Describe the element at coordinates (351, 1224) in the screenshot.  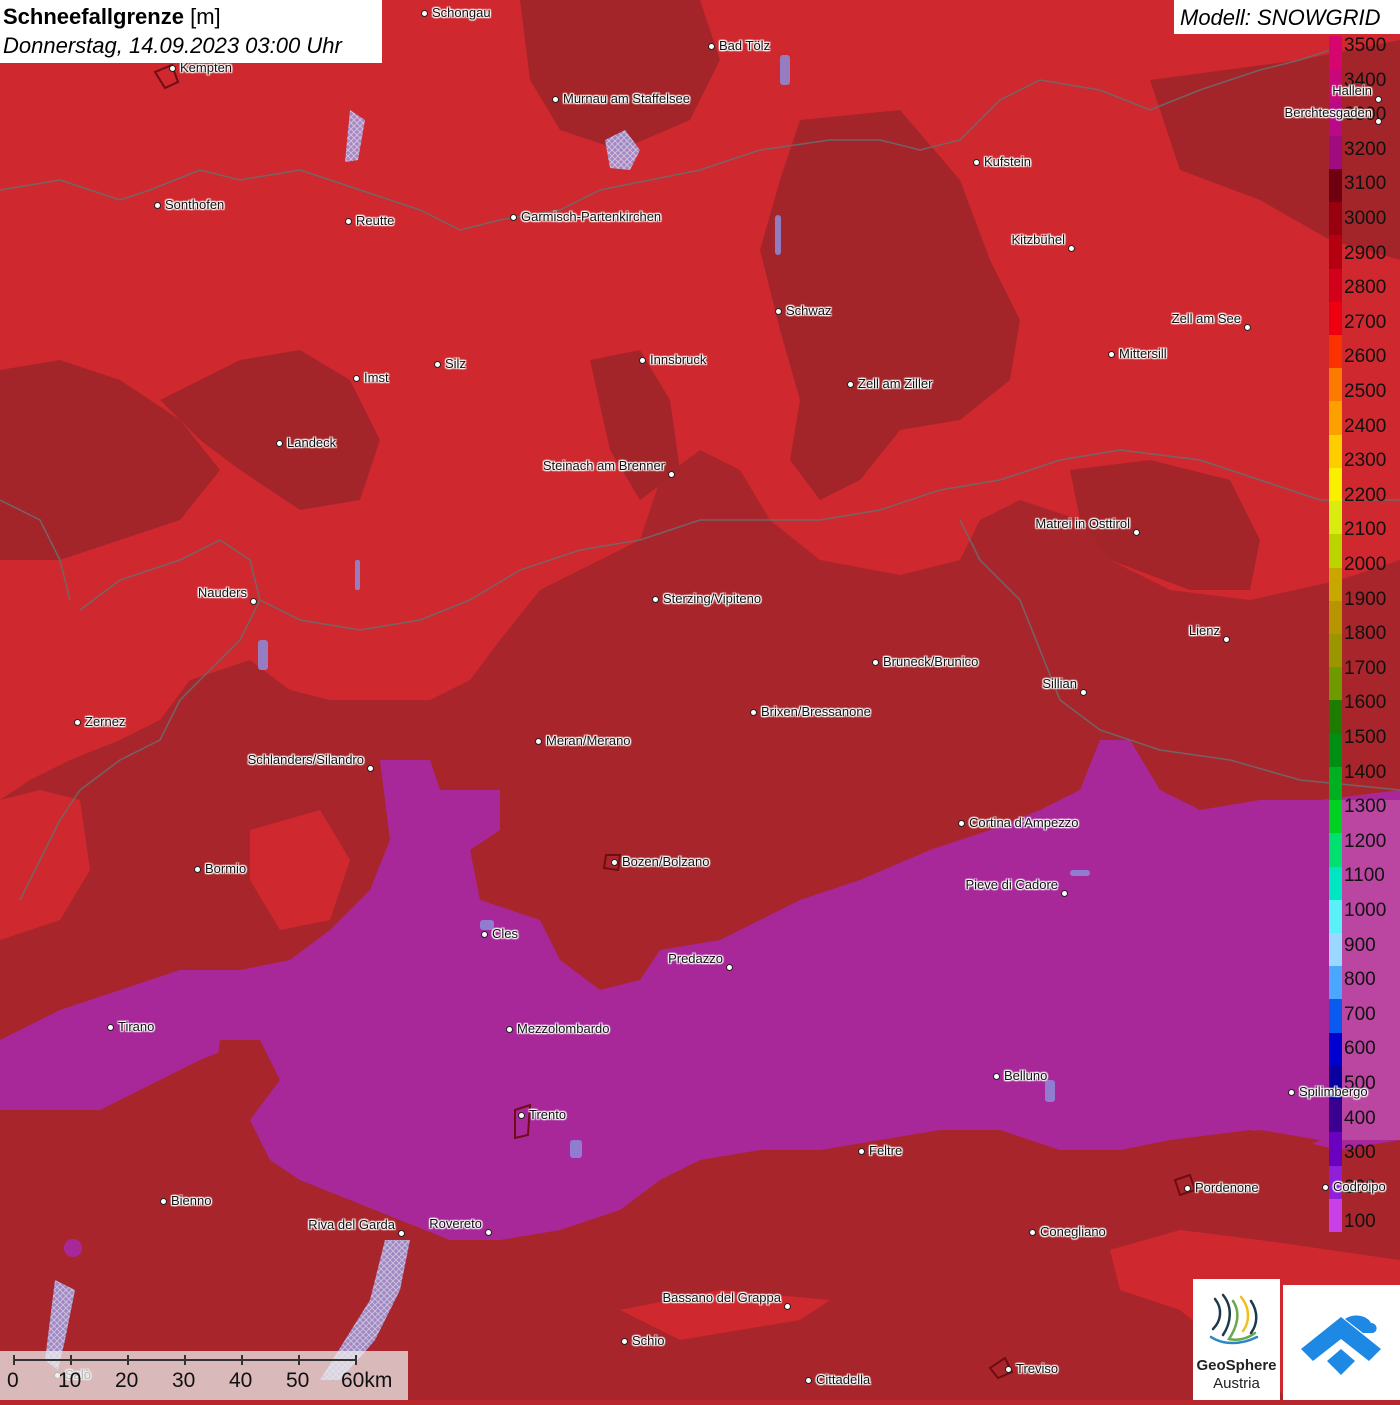
I see `city-label: Riva del Garda` at that location.